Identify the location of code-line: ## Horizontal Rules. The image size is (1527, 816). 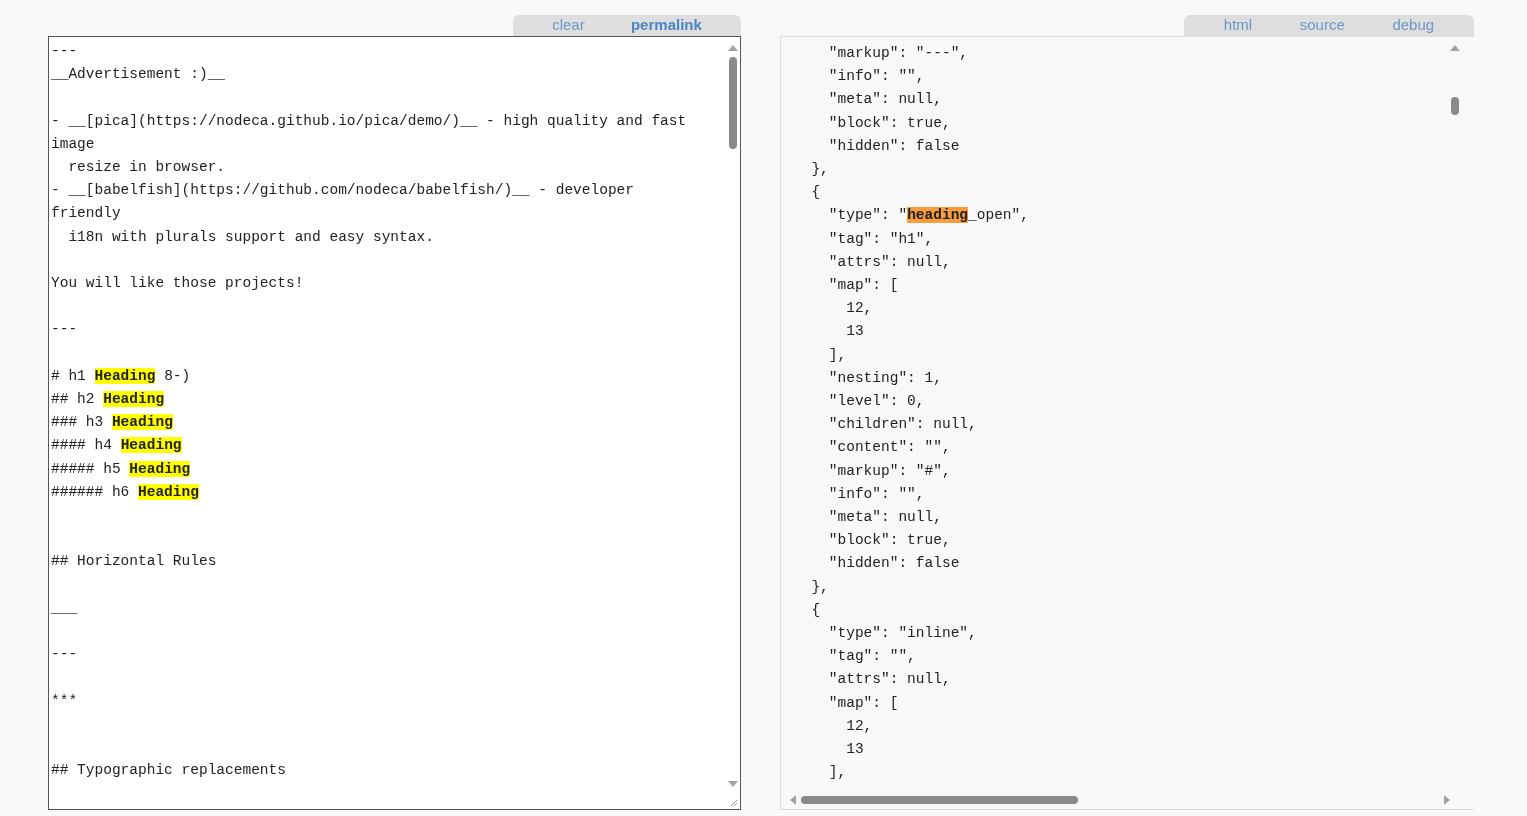
(134, 562).